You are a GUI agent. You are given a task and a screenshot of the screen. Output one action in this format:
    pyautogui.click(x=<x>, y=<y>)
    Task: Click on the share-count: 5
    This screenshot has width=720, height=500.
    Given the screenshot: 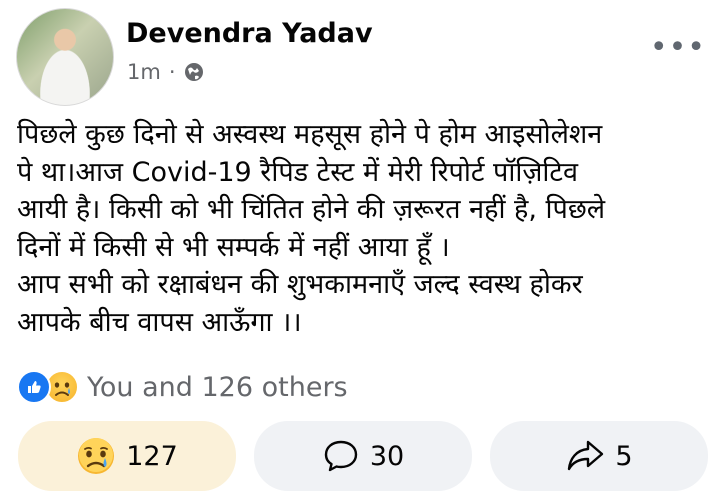 What is the action you would take?
    pyautogui.click(x=624, y=456)
    